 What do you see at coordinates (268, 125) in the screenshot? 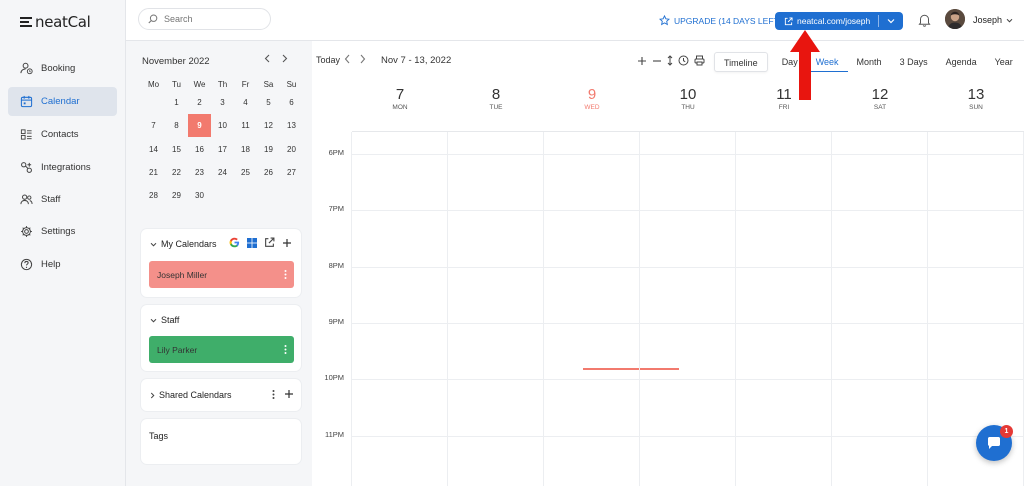
I see `mini-calendar-day: 12` at bounding box center [268, 125].